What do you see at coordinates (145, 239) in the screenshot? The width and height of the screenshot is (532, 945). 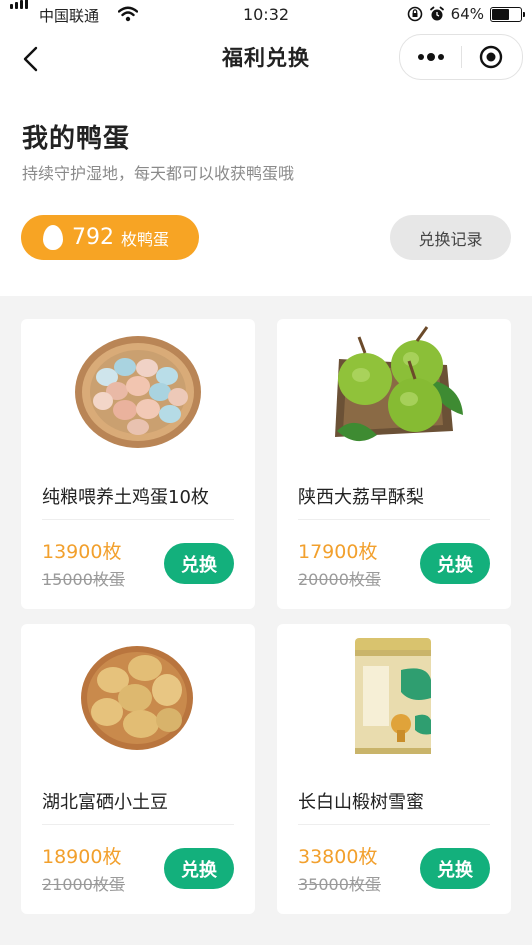 I see `egg-unit: 枚鸭蛋` at bounding box center [145, 239].